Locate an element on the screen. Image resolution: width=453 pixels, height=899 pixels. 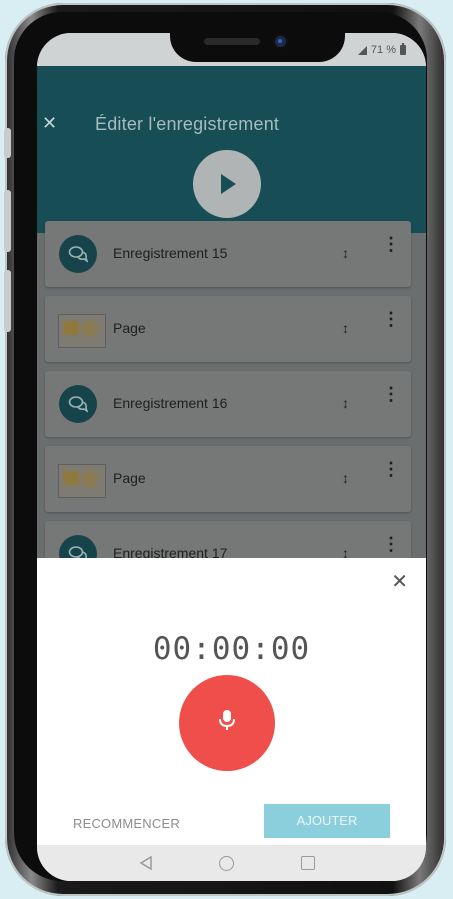
list-item: Enregistrement 15 ↕ ⋮ is located at coordinates (228, 254).